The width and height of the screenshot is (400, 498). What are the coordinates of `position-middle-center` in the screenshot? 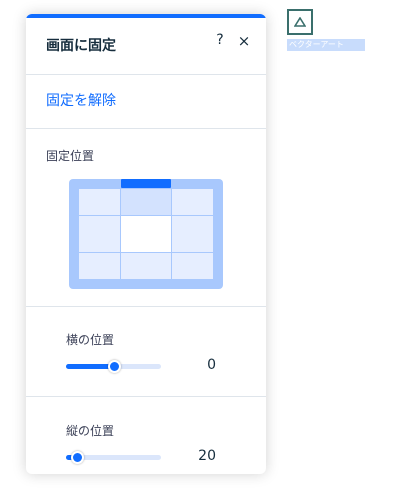 It's located at (146, 234).